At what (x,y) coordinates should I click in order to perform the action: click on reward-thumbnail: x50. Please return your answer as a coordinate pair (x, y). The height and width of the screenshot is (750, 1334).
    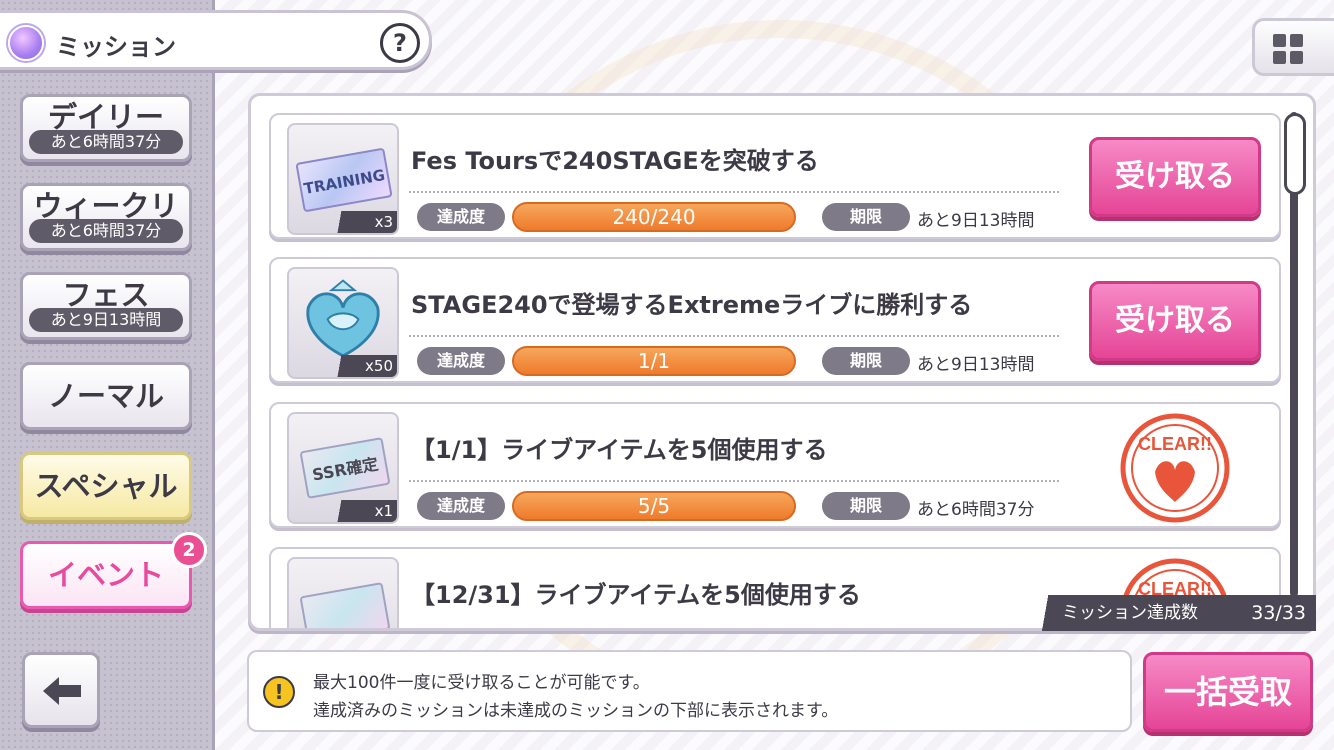
    Looking at the image, I should click on (343, 323).